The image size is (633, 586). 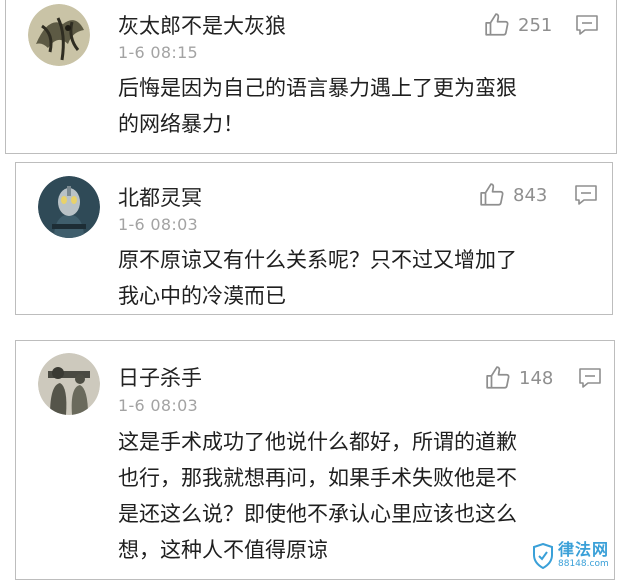 I want to click on watermark-url: 88148.com, so click(x=583, y=564).